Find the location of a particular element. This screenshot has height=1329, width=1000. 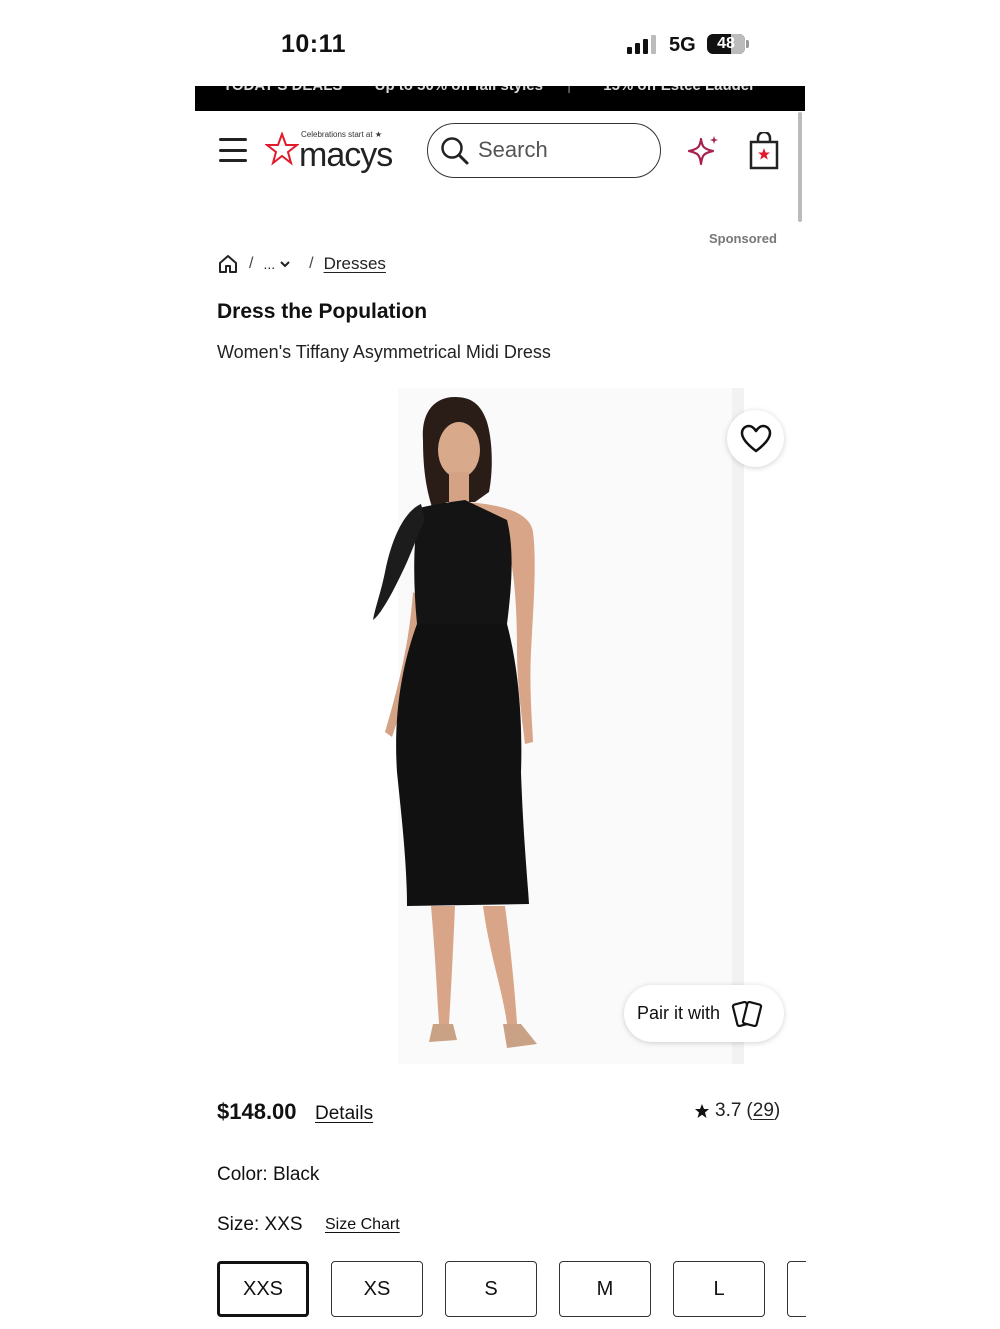

breadcrumb-link-dresses: Dresses is located at coordinates (355, 264).